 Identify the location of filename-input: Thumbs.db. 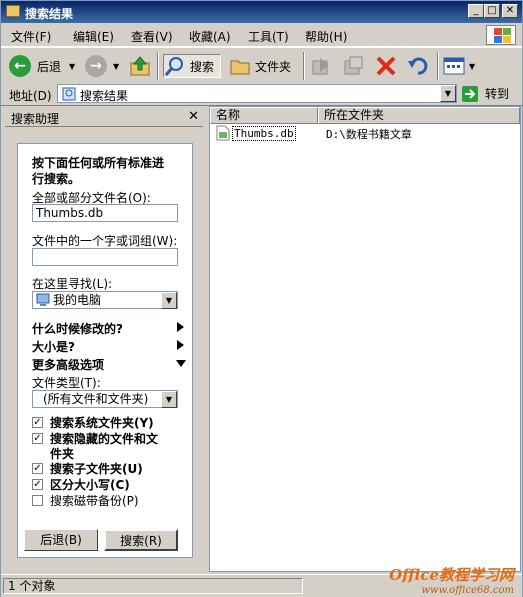
(105, 213).